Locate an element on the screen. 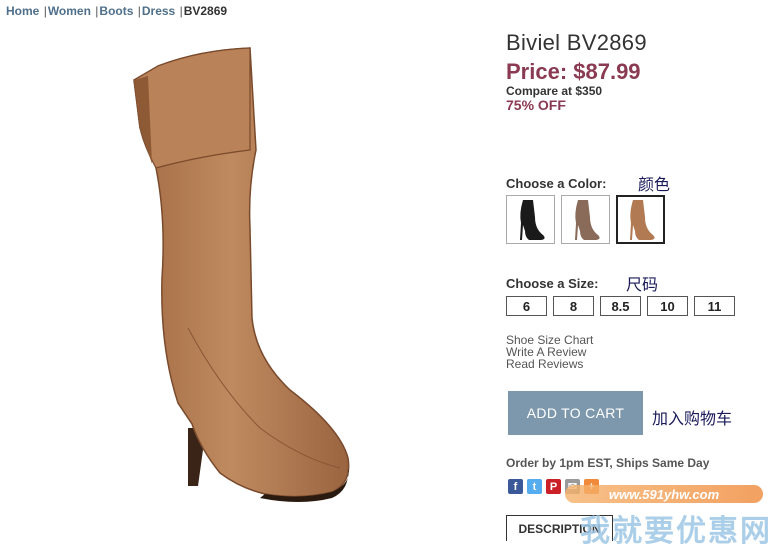 This screenshot has height=550, width=778. facebook-icon: f is located at coordinates (515, 486).